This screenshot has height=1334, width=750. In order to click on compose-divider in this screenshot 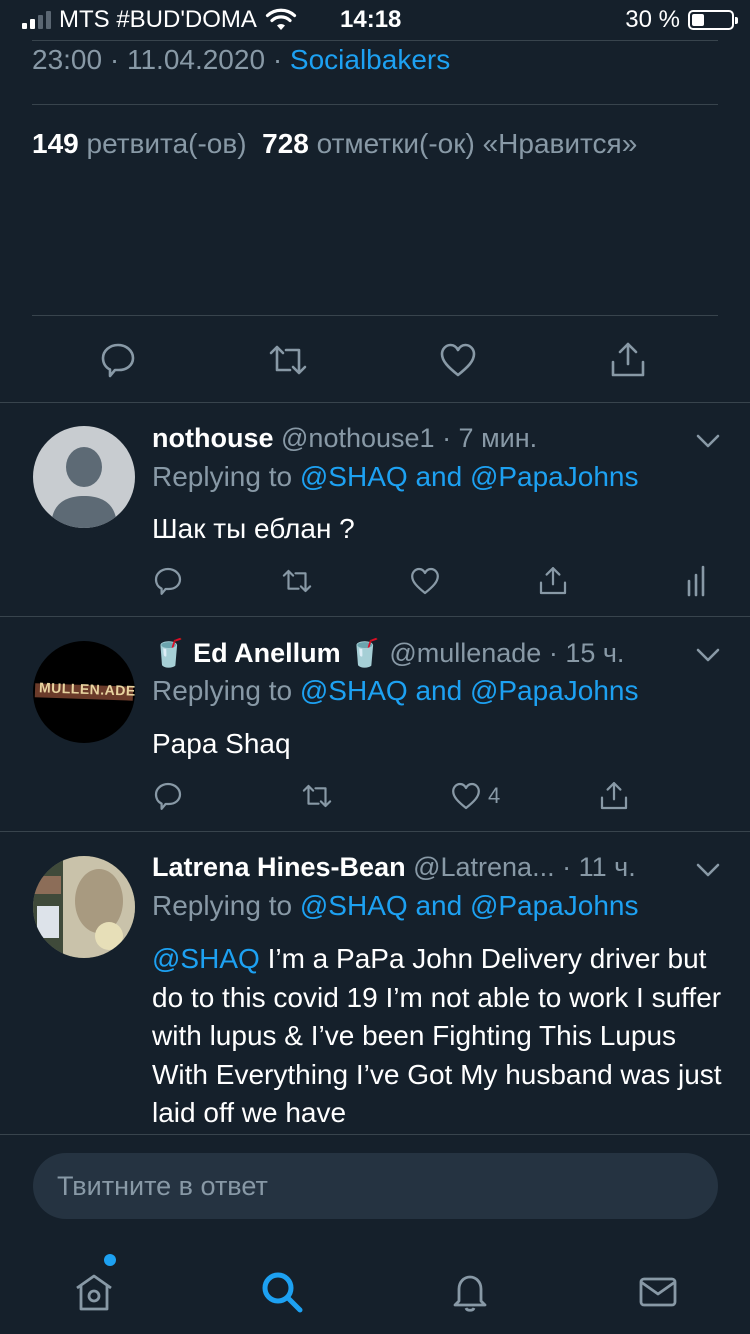, I will do `click(375, 1134)`.